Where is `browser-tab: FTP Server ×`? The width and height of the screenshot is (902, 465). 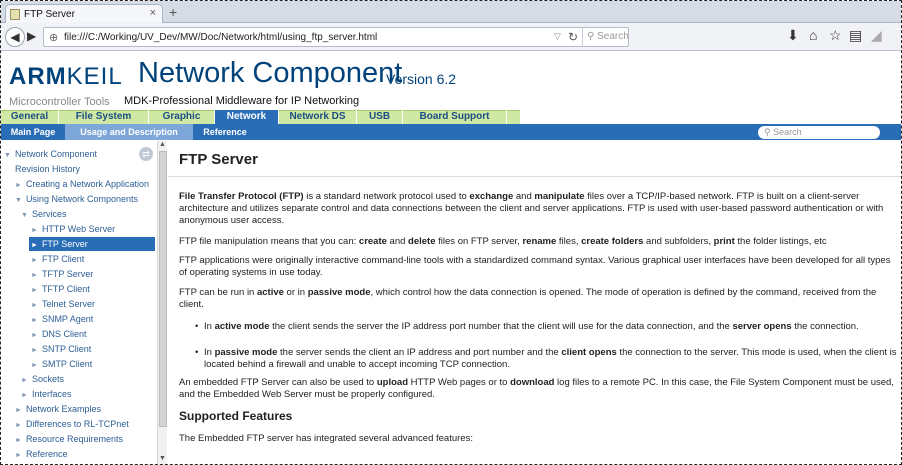
browser-tab: FTP Server × is located at coordinates (84, 13).